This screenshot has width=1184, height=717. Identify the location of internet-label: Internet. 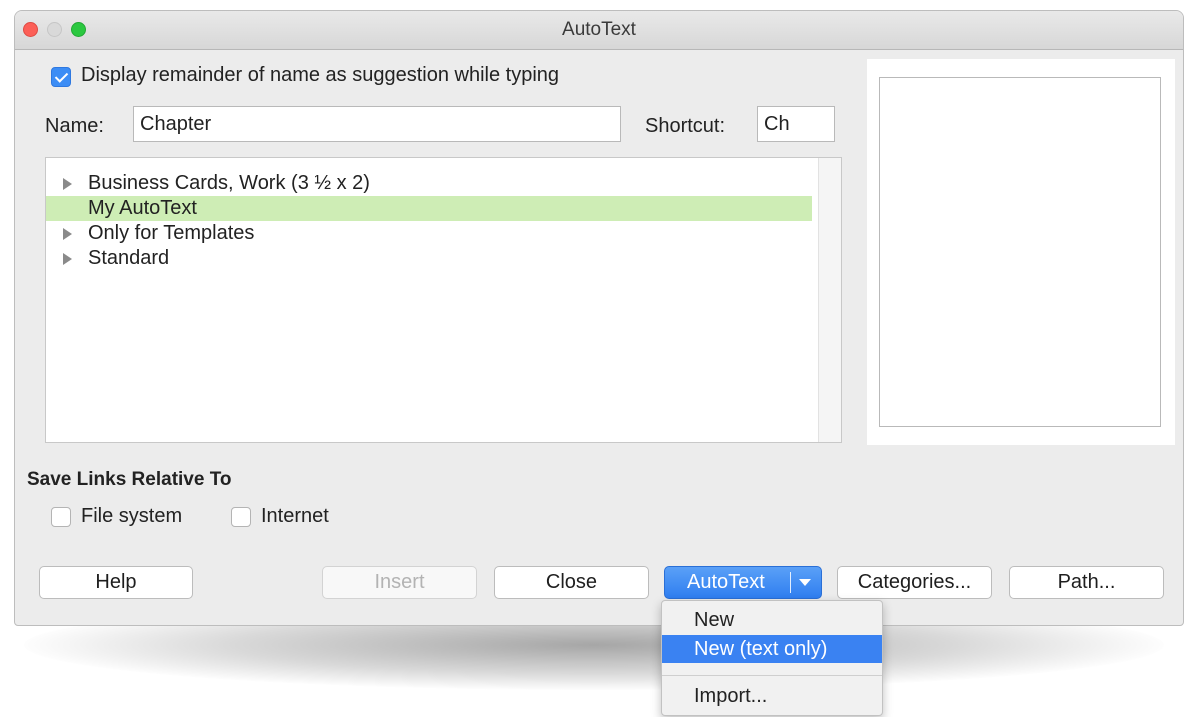
(295, 516).